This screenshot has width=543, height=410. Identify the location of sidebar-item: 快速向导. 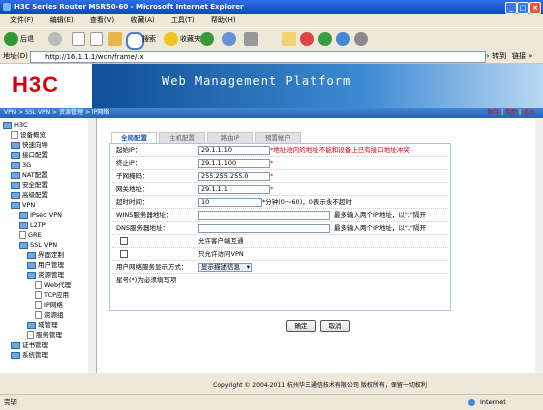
(29, 145).